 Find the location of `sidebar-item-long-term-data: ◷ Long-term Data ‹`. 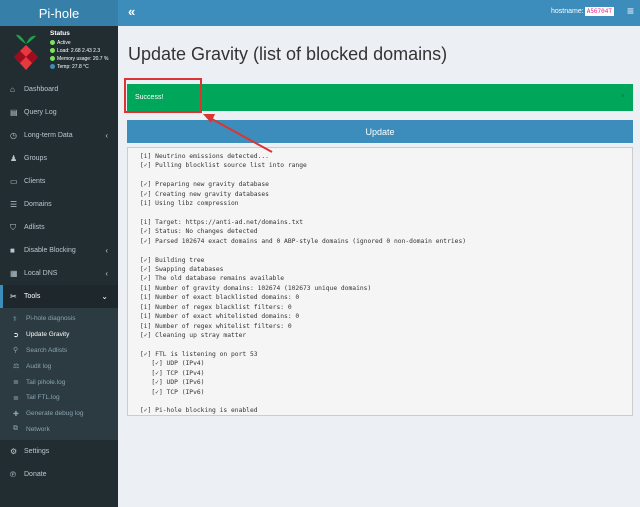

sidebar-item-long-term-data: ◷ Long-term Data ‹ is located at coordinates (59, 135).